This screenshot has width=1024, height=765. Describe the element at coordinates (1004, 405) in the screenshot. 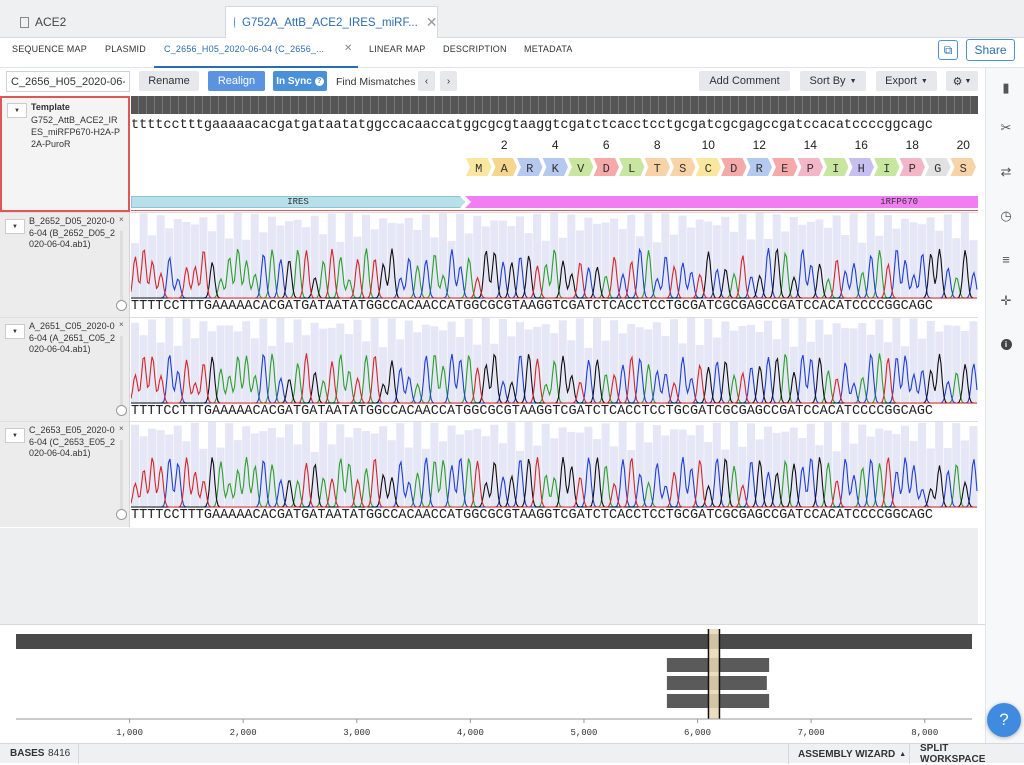

I see `right-tool-sidebar: ▮ ✂ ⇄ ◷ ≡ ✛ i` at that location.